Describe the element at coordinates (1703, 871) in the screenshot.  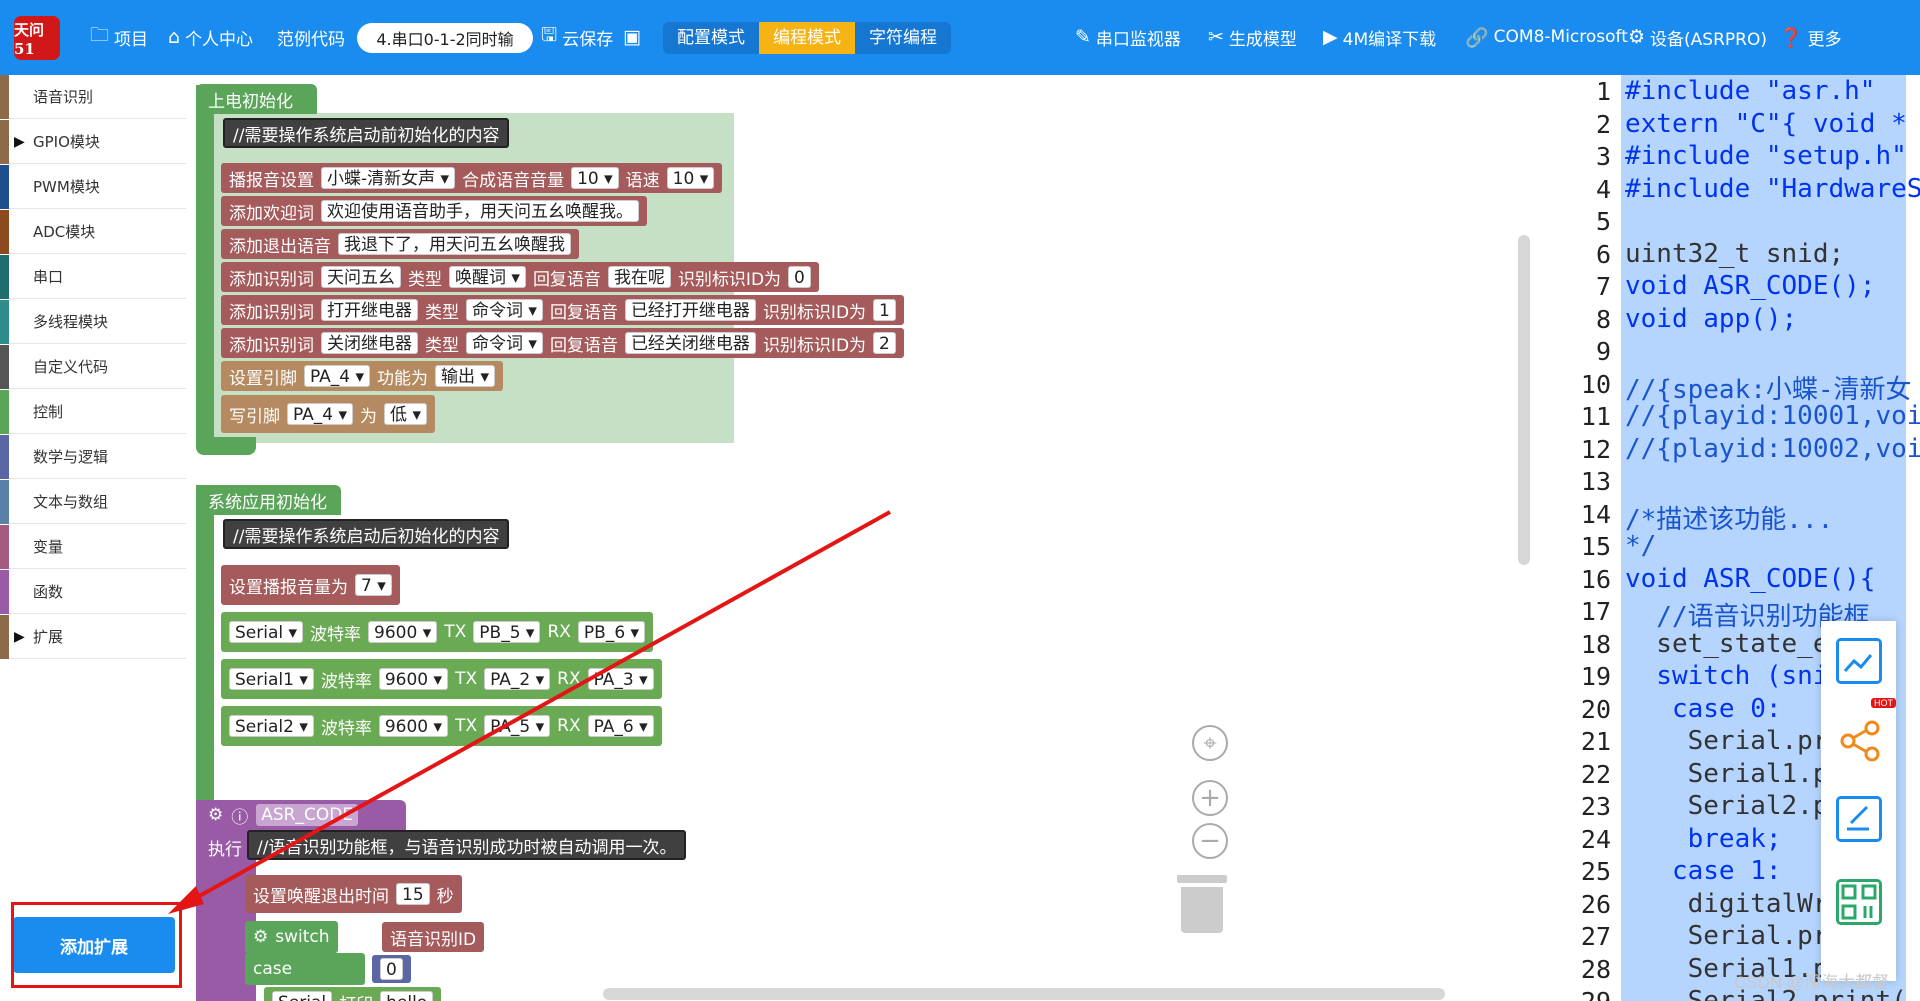
I see `code-line: case 1:` at that location.